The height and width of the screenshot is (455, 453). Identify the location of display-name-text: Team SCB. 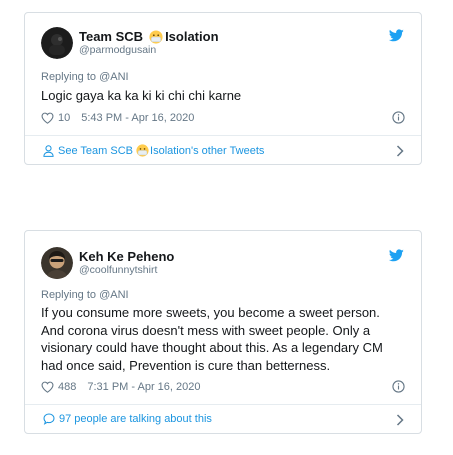
(111, 36).